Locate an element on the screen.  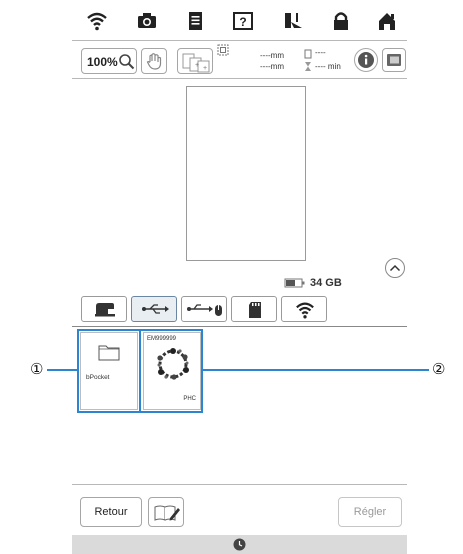
info-button is located at coordinates (366, 60).